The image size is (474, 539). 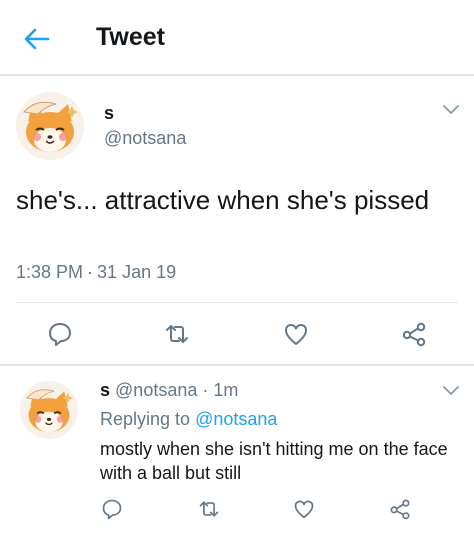 I want to click on tweet-time: 1:38 PM, so click(x=50, y=272).